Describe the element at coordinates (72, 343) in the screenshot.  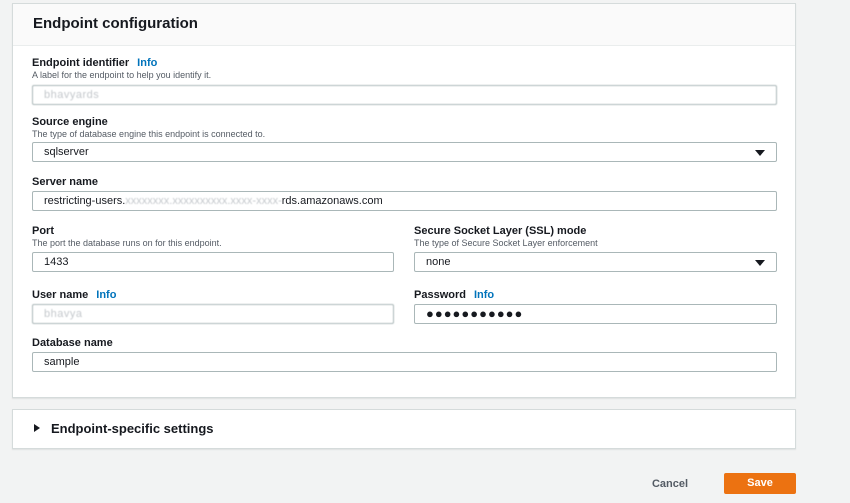
I see `database-name-label: Database name` at that location.